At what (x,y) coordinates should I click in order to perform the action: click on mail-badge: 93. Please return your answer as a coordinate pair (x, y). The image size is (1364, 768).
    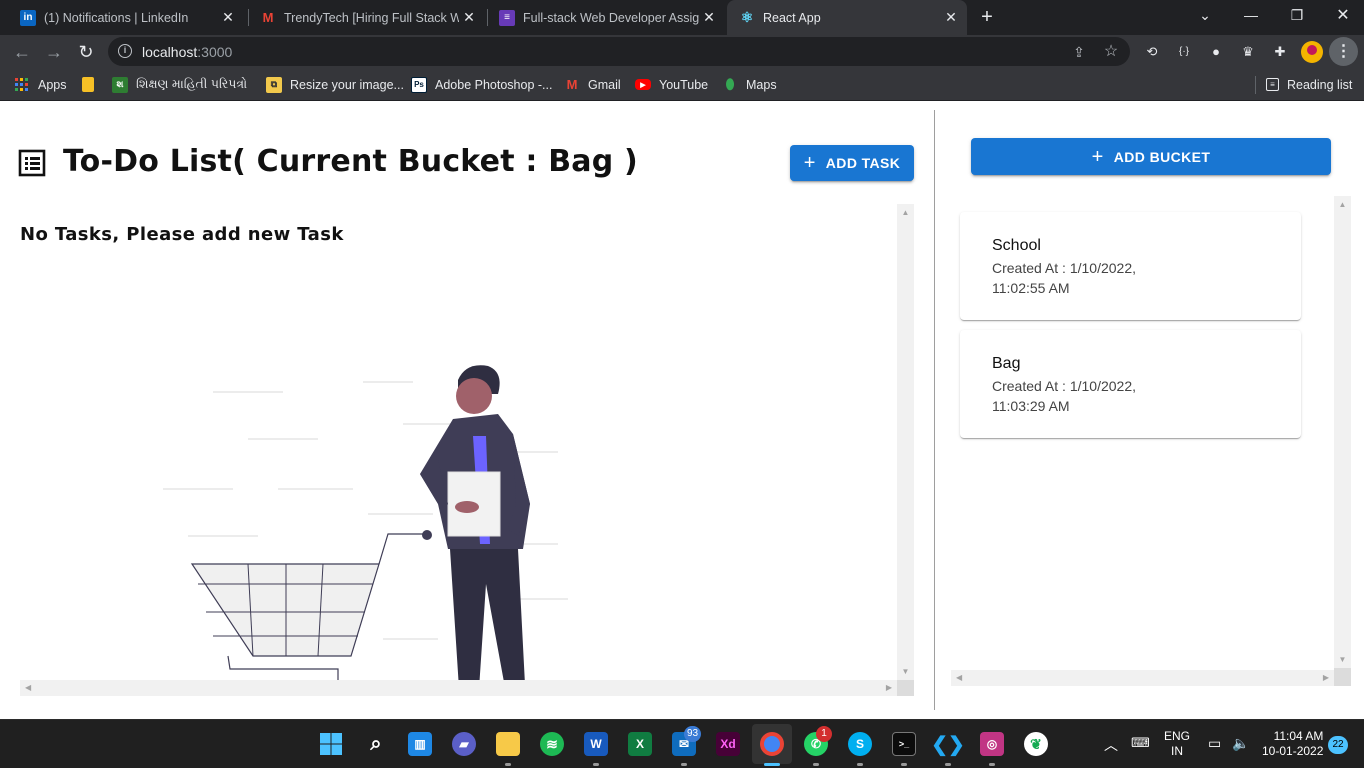
    Looking at the image, I should click on (693, 734).